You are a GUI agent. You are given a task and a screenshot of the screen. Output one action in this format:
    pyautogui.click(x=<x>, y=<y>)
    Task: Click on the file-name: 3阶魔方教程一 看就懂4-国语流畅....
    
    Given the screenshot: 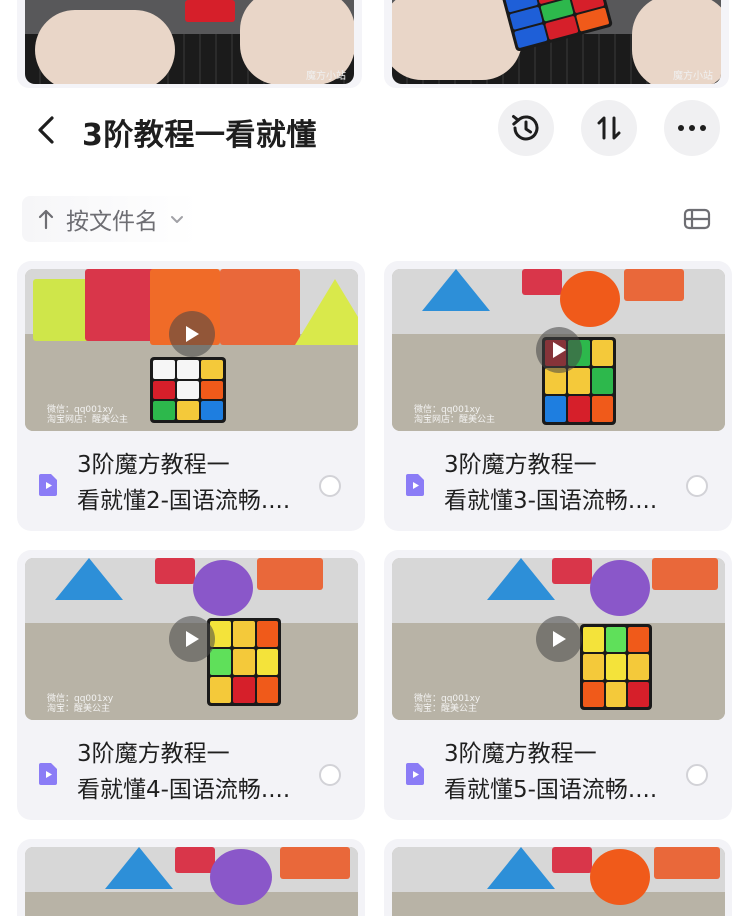 What is the action you would take?
    pyautogui.click(x=184, y=772)
    